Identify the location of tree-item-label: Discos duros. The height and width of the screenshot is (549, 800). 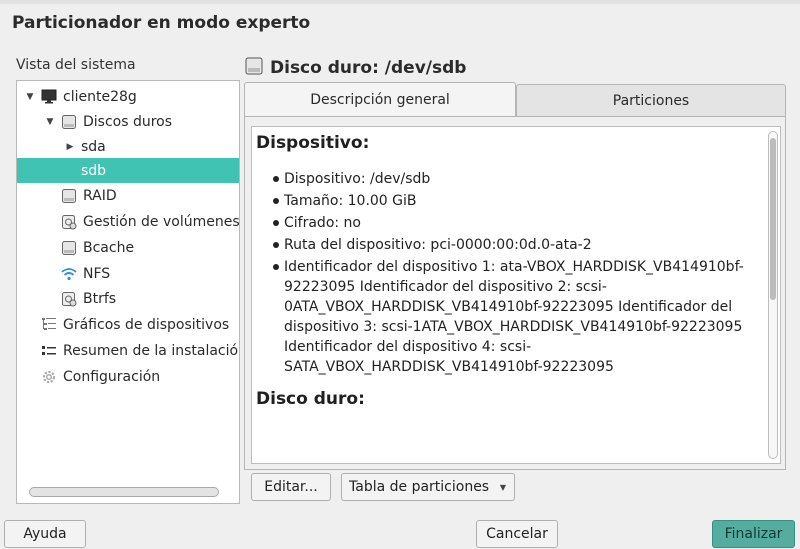
(128, 121).